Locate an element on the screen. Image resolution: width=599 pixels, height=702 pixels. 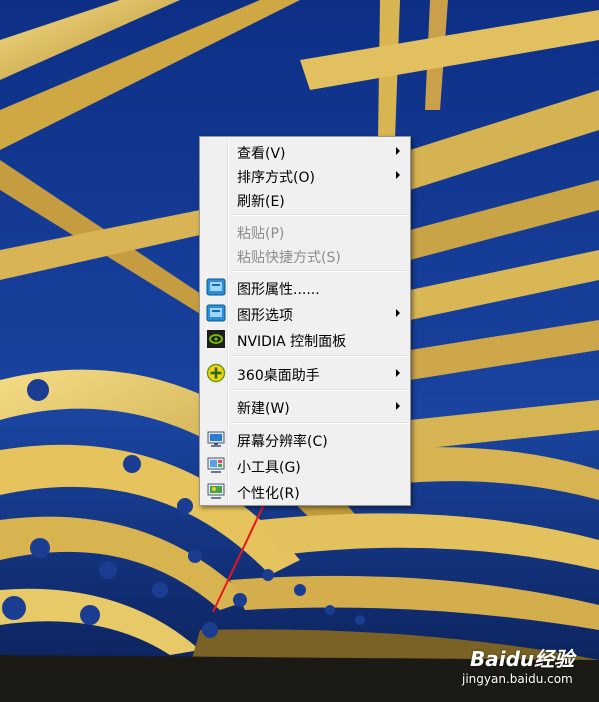
menu-item-view: 查看(V) is located at coordinates (305, 151).